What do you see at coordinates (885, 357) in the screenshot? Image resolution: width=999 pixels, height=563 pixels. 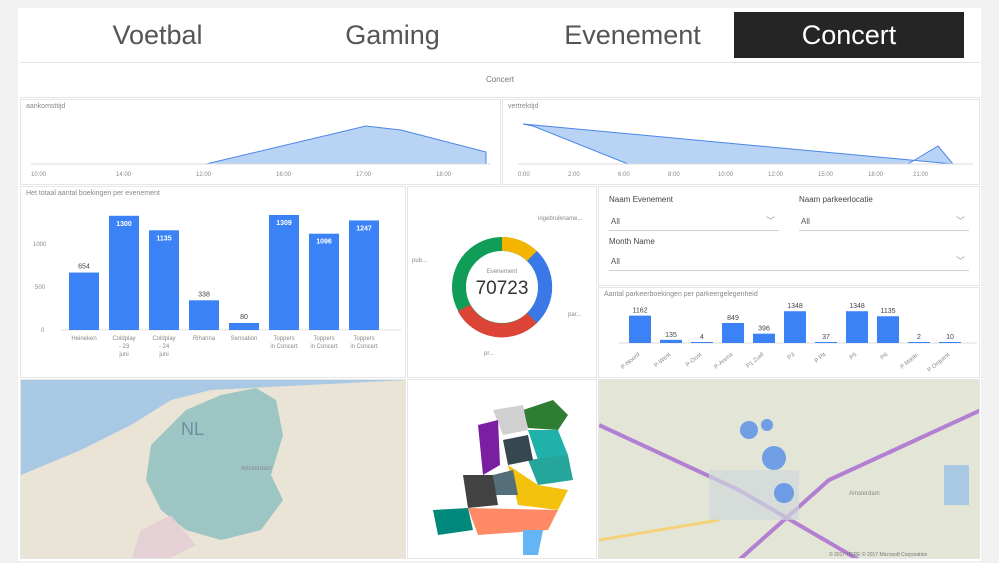 I see `parking-category-label: P6` at bounding box center [885, 357].